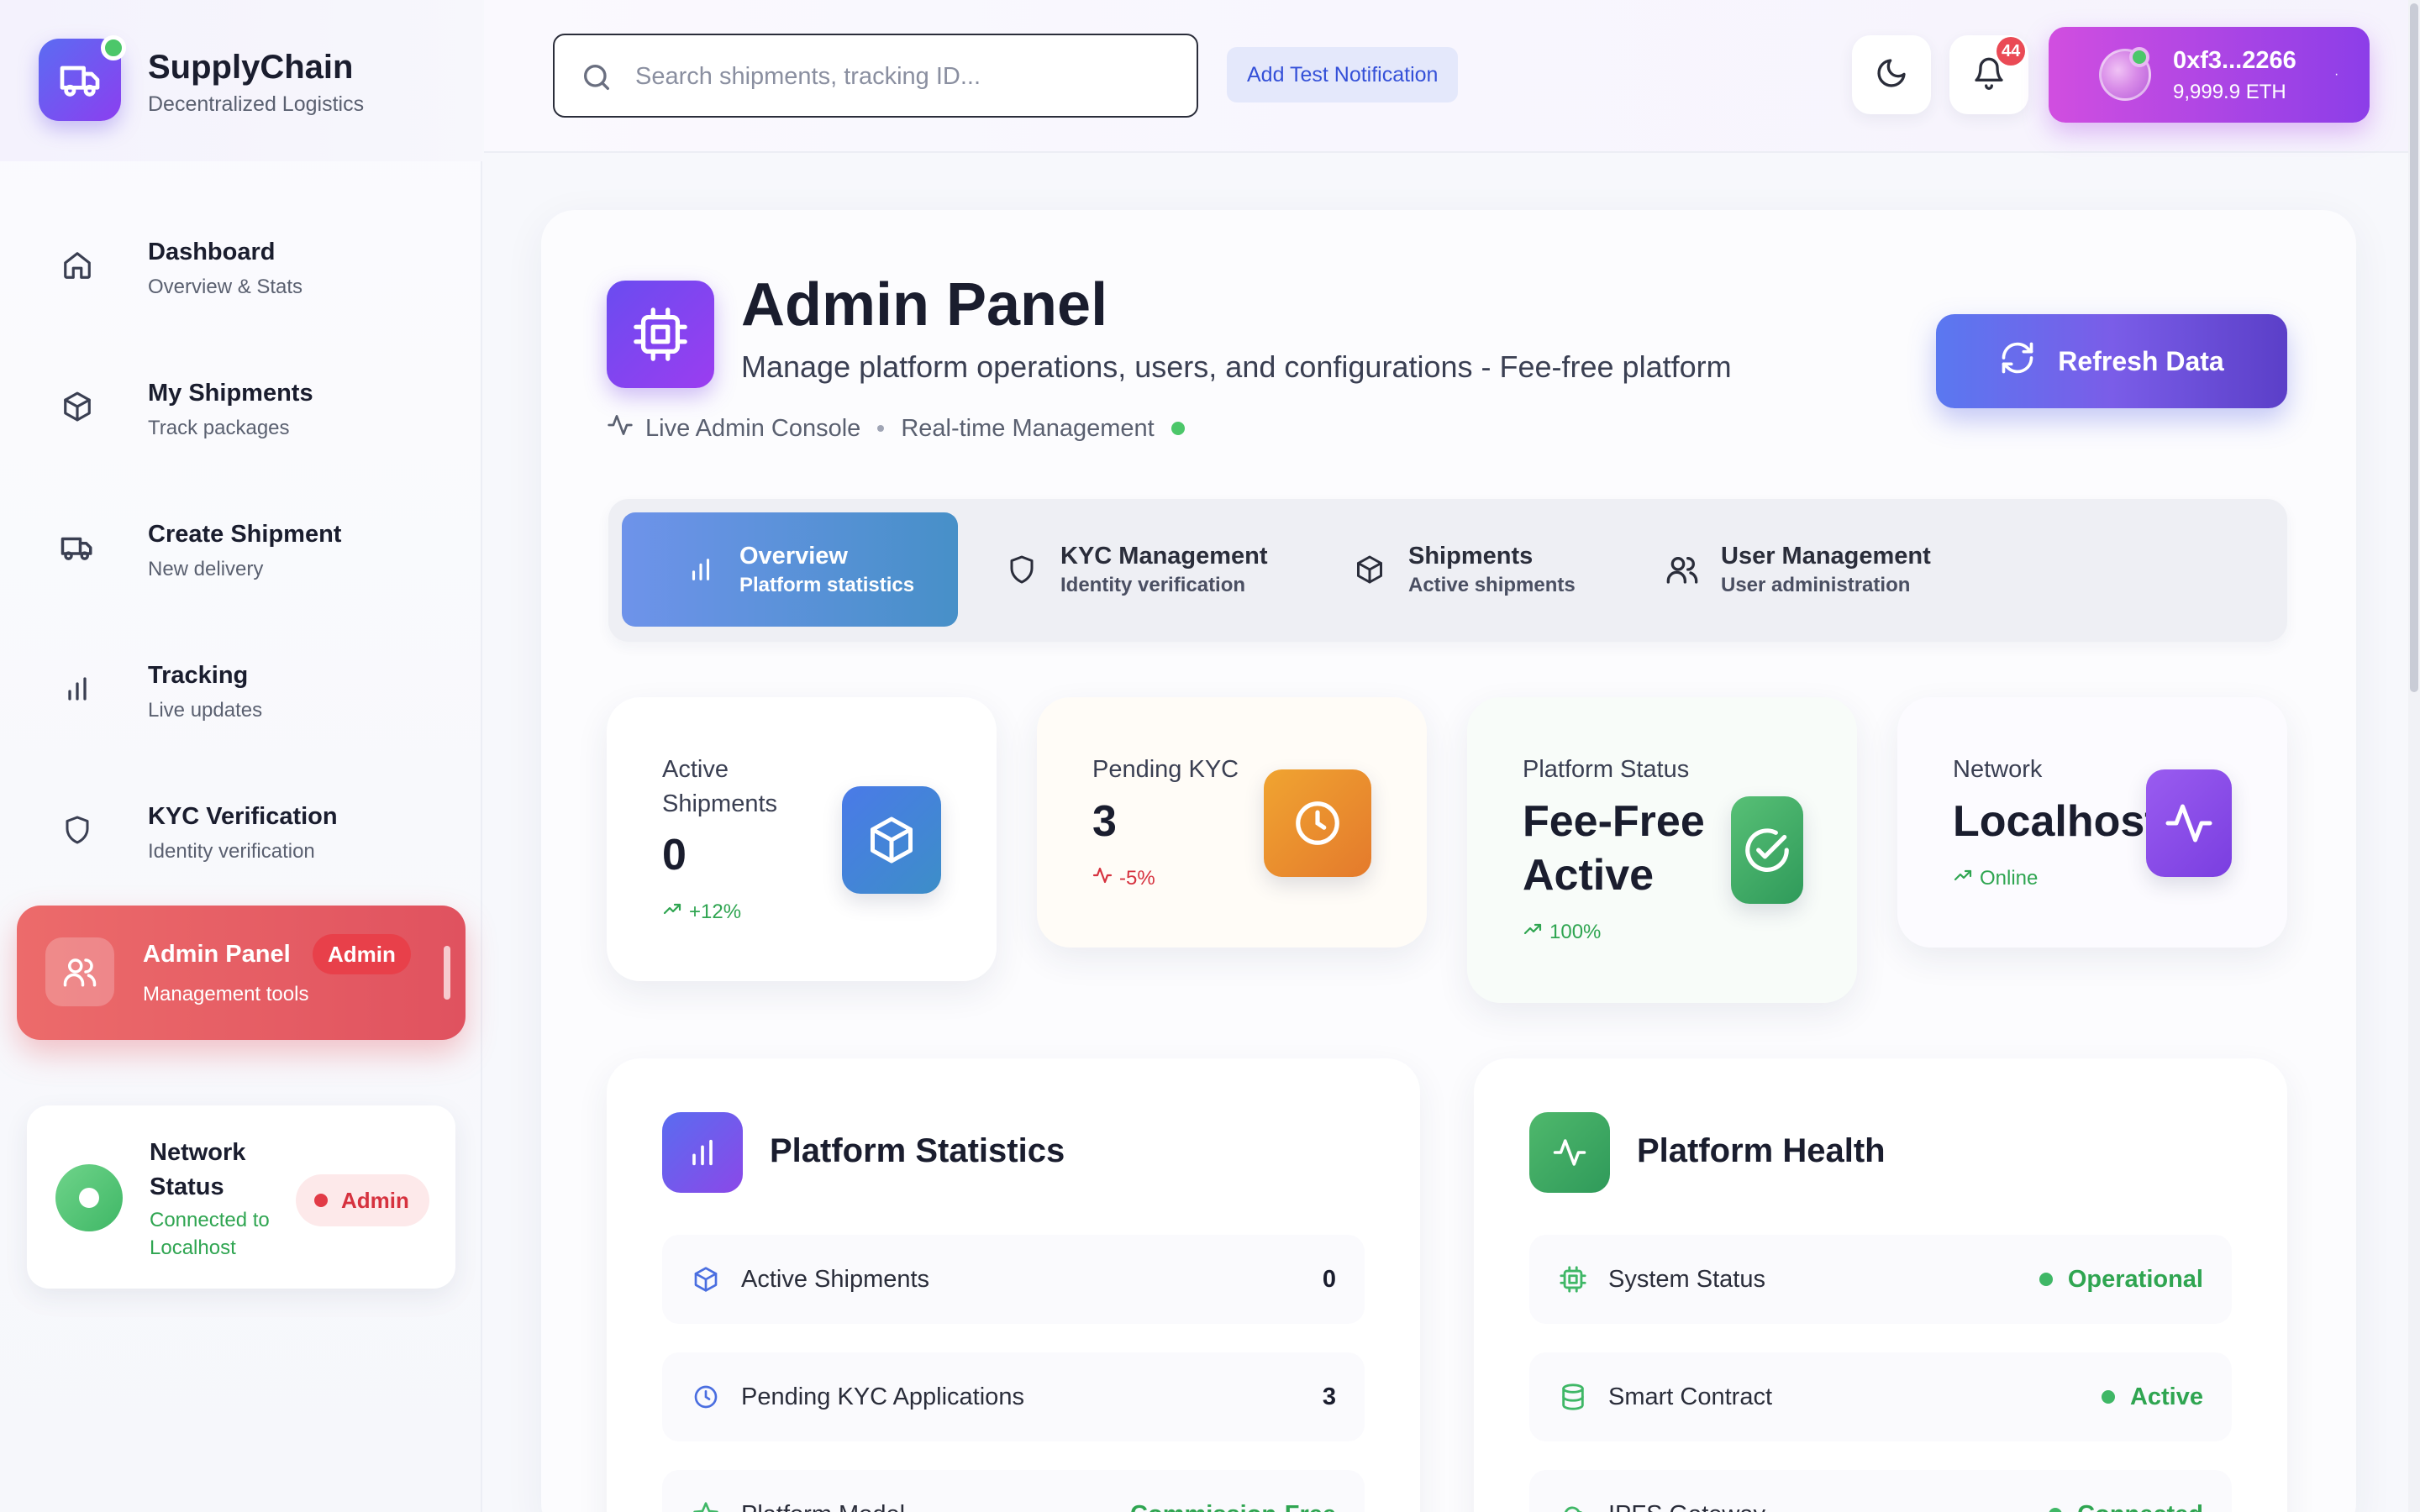 This screenshot has height=1512, width=2420. Describe the element at coordinates (1988, 74) in the screenshot. I see `notifications-button: 44` at that location.